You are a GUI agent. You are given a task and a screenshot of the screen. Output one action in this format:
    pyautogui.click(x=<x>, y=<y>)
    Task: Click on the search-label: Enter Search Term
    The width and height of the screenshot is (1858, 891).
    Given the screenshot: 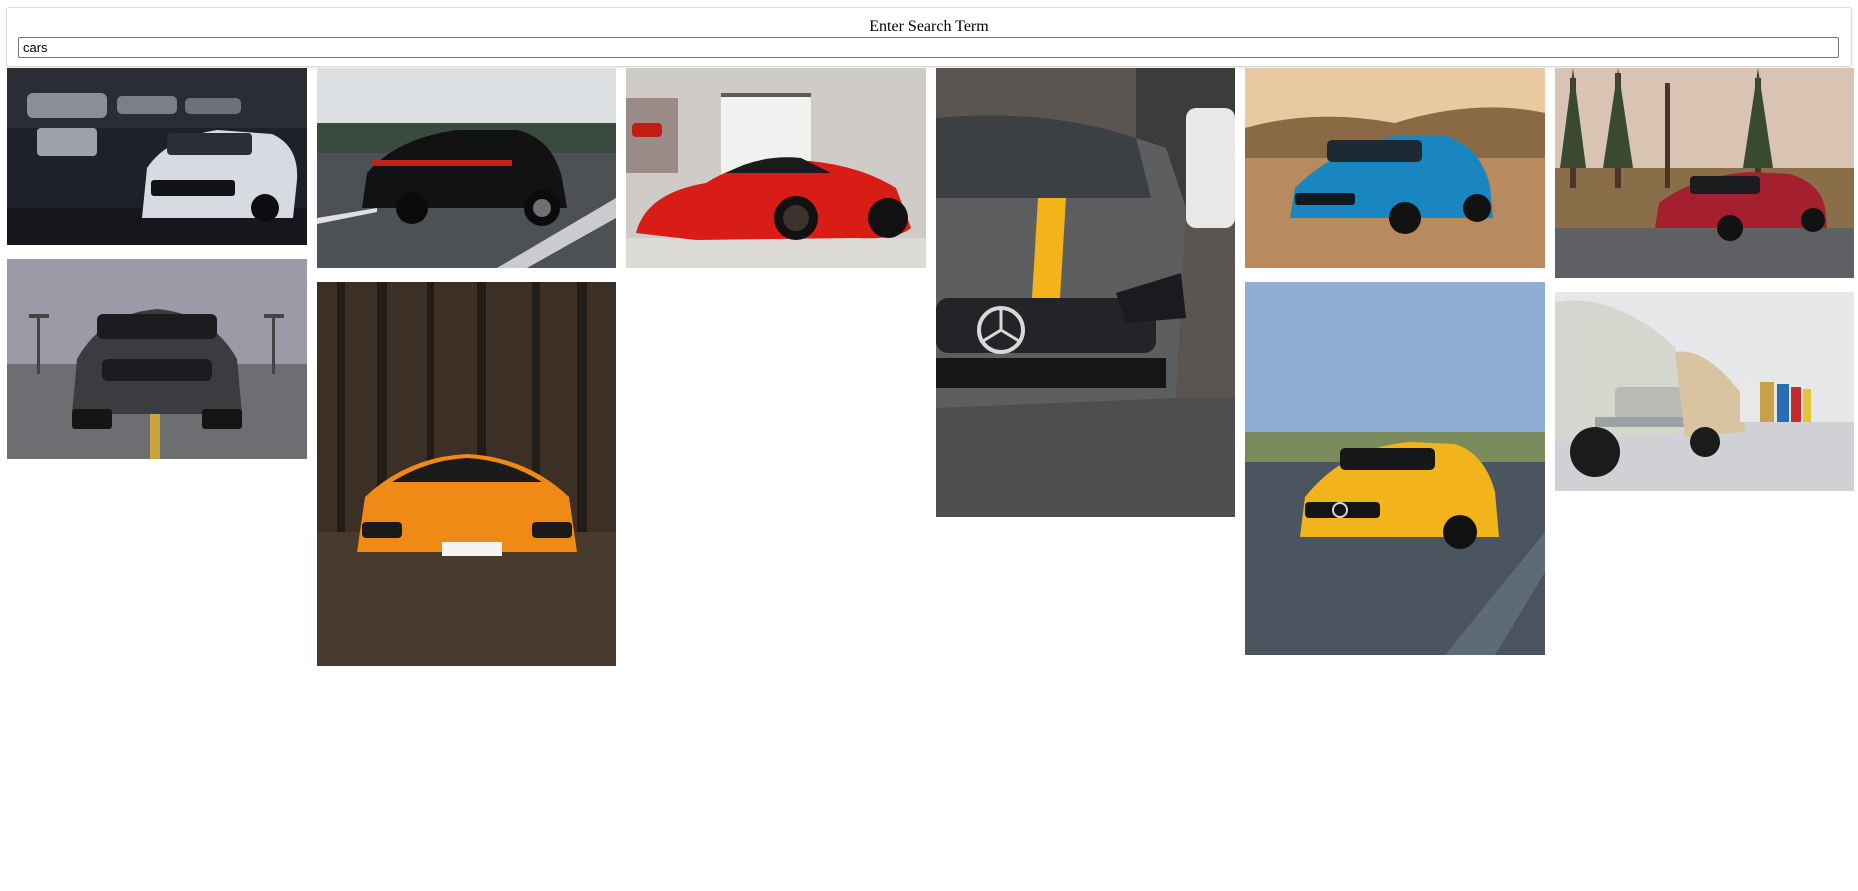 What is the action you would take?
    pyautogui.click(x=929, y=26)
    